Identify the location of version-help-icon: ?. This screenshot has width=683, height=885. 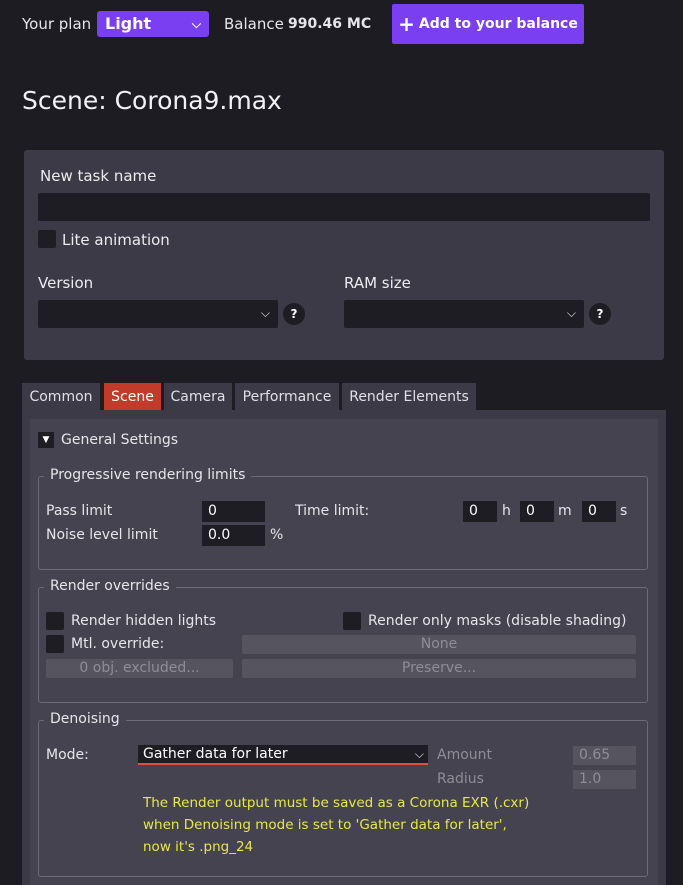
(294, 314).